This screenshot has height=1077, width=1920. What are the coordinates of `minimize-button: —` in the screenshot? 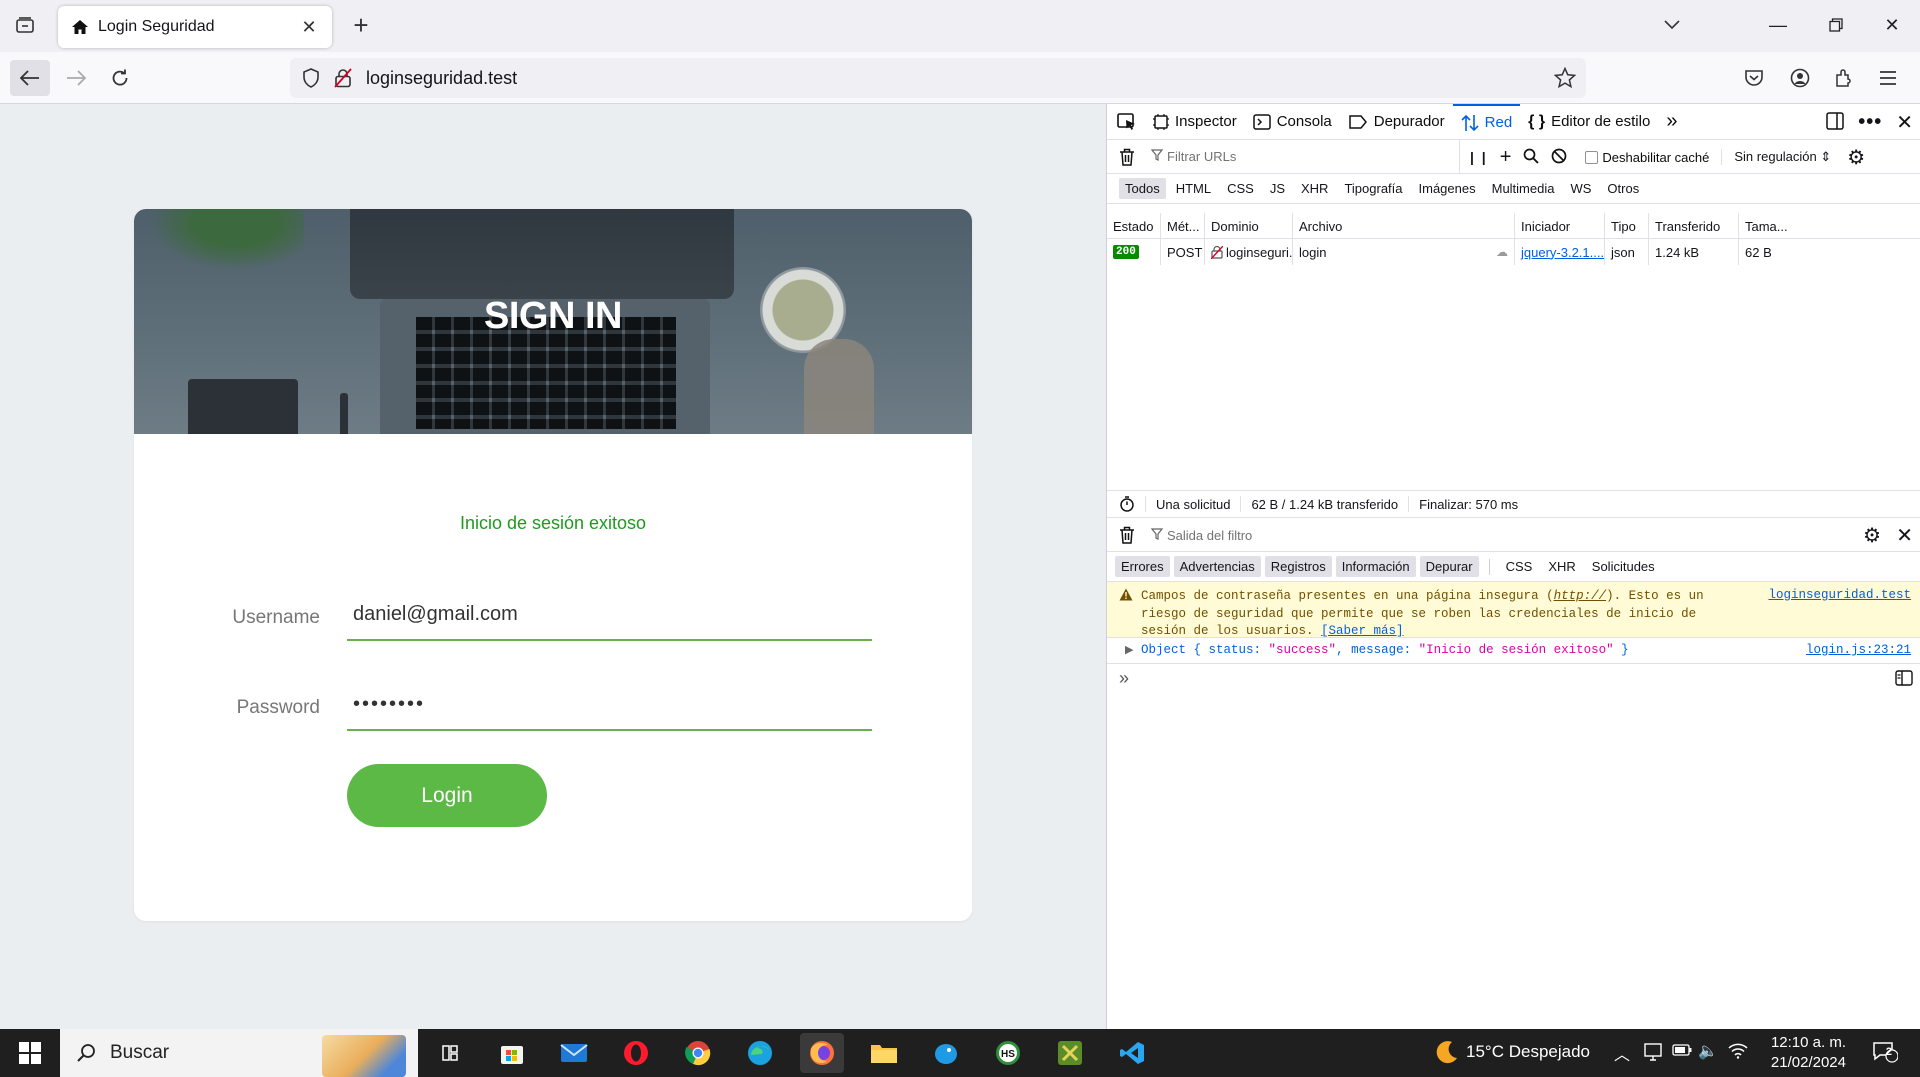 It's located at (1778, 25).